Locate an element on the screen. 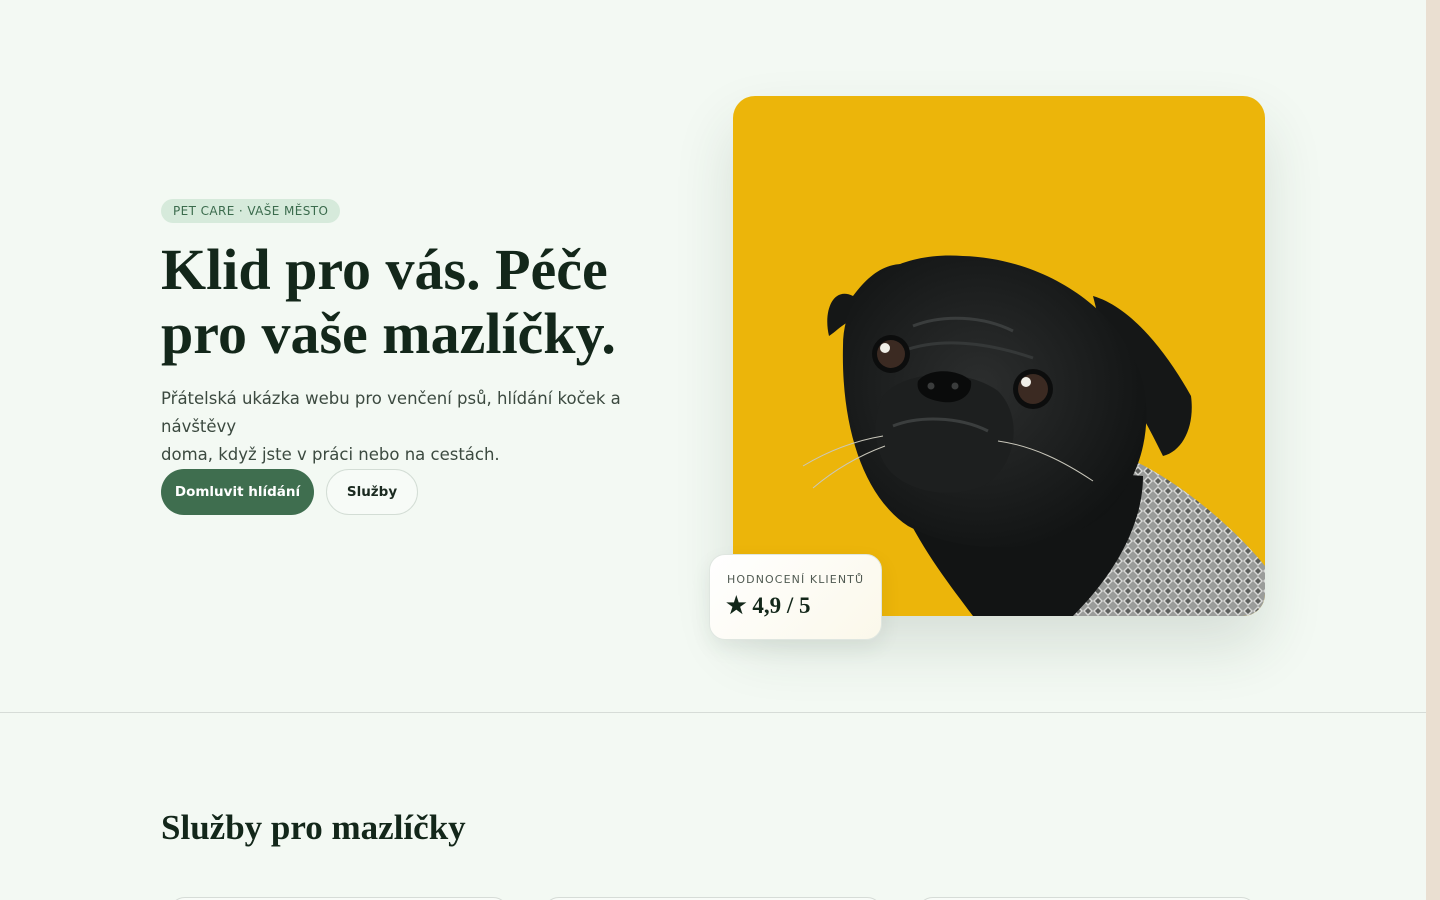 The height and width of the screenshot is (900, 1440). services-button: Služby is located at coordinates (372, 492).